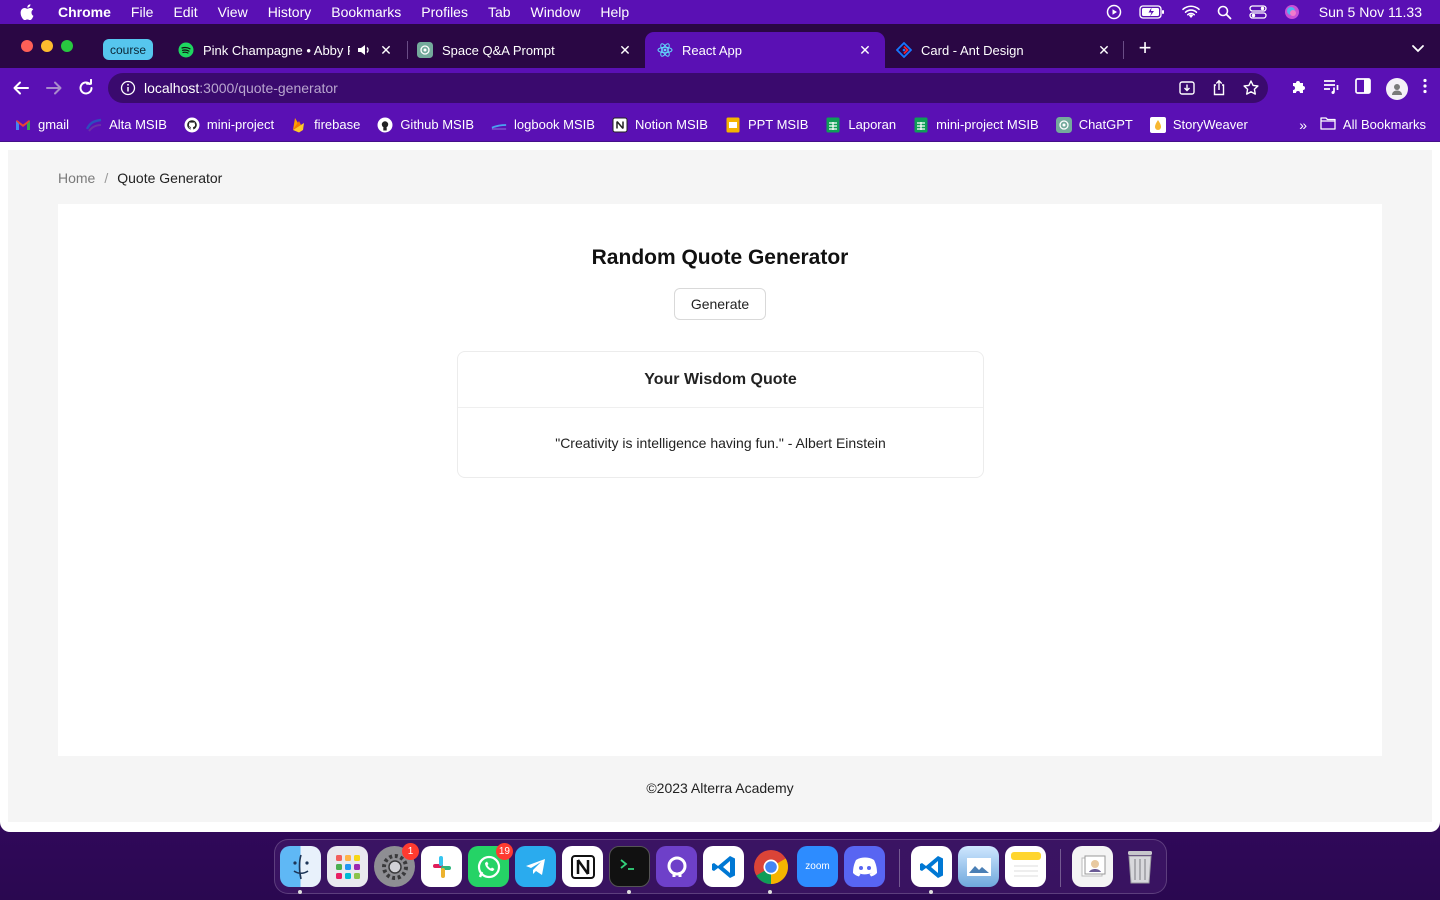 Image resolution: width=1440 pixels, height=900 pixels. I want to click on generate-button: Generate, so click(720, 304).